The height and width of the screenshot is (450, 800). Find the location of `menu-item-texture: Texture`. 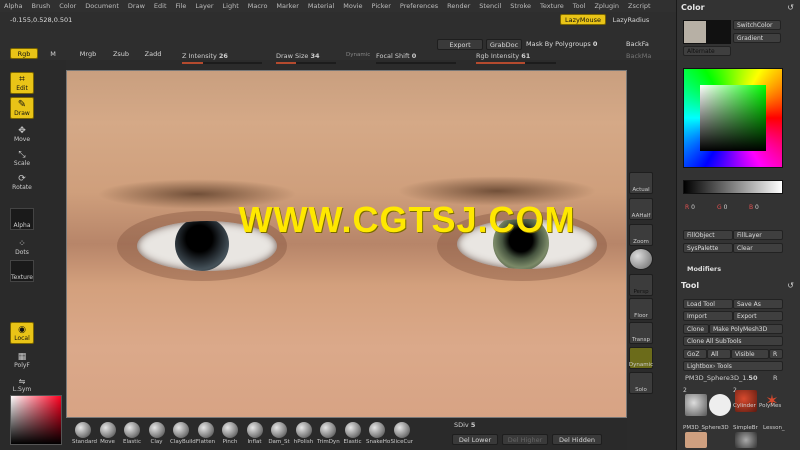

menu-item-texture: Texture is located at coordinates (552, 6).